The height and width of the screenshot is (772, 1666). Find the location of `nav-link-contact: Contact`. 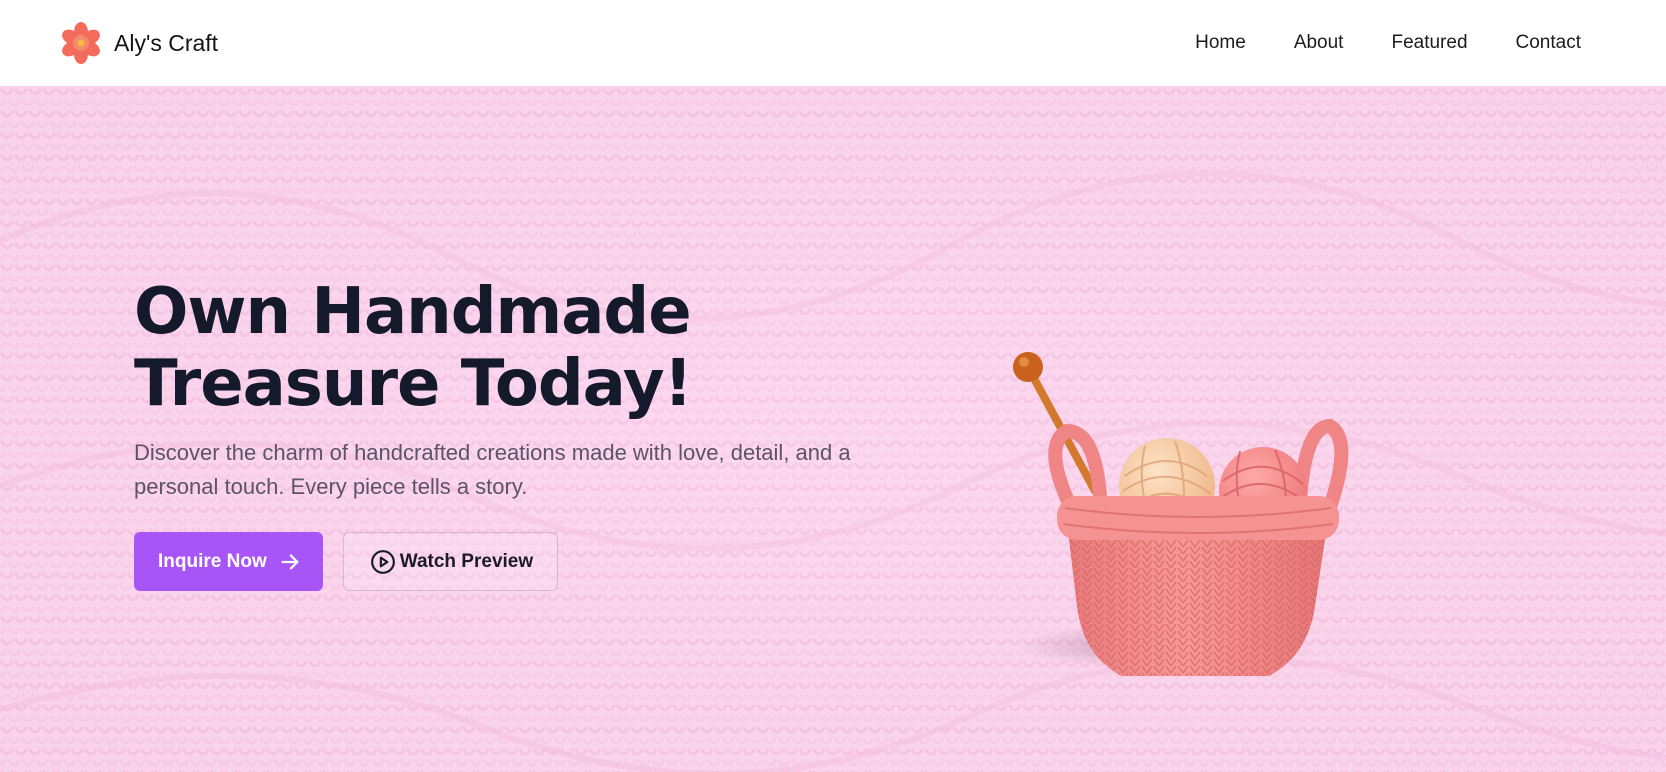

nav-link-contact: Contact is located at coordinates (1548, 43).